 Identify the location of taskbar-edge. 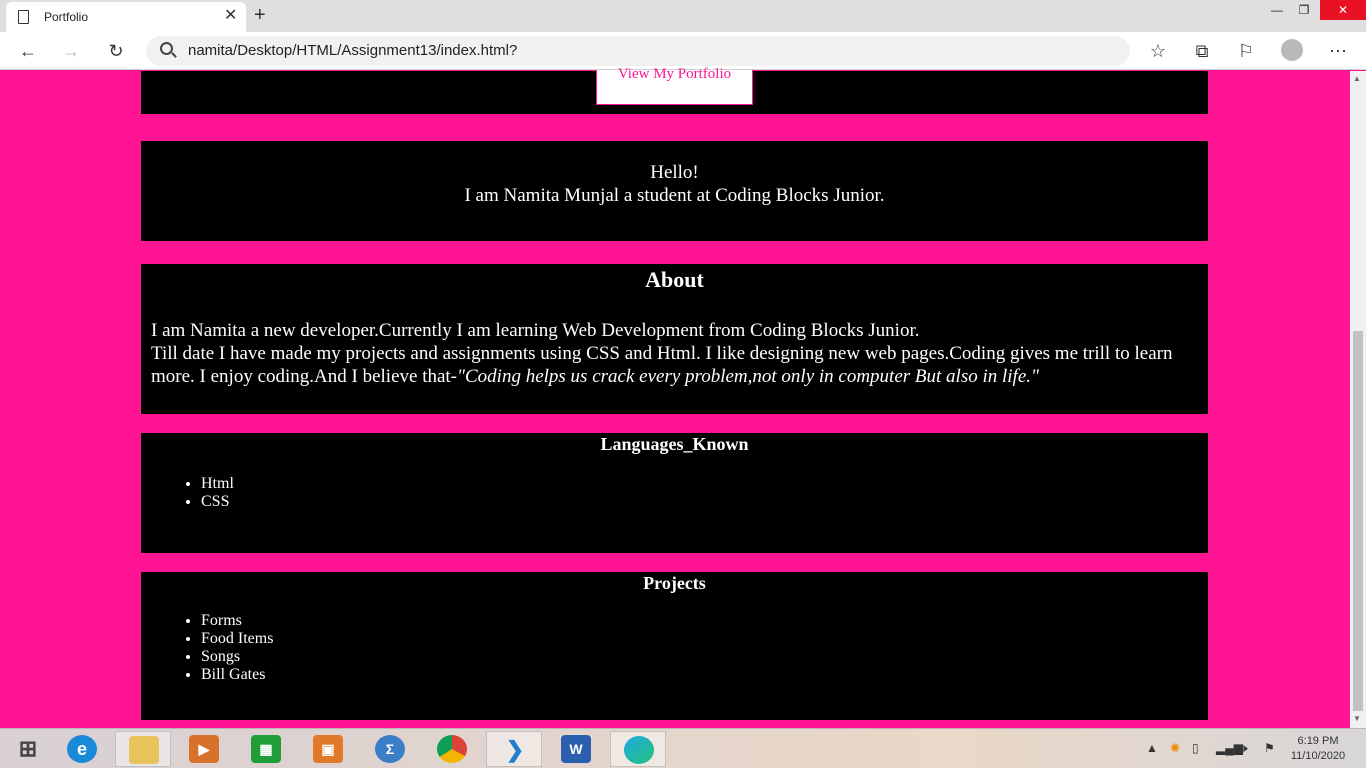
(638, 749).